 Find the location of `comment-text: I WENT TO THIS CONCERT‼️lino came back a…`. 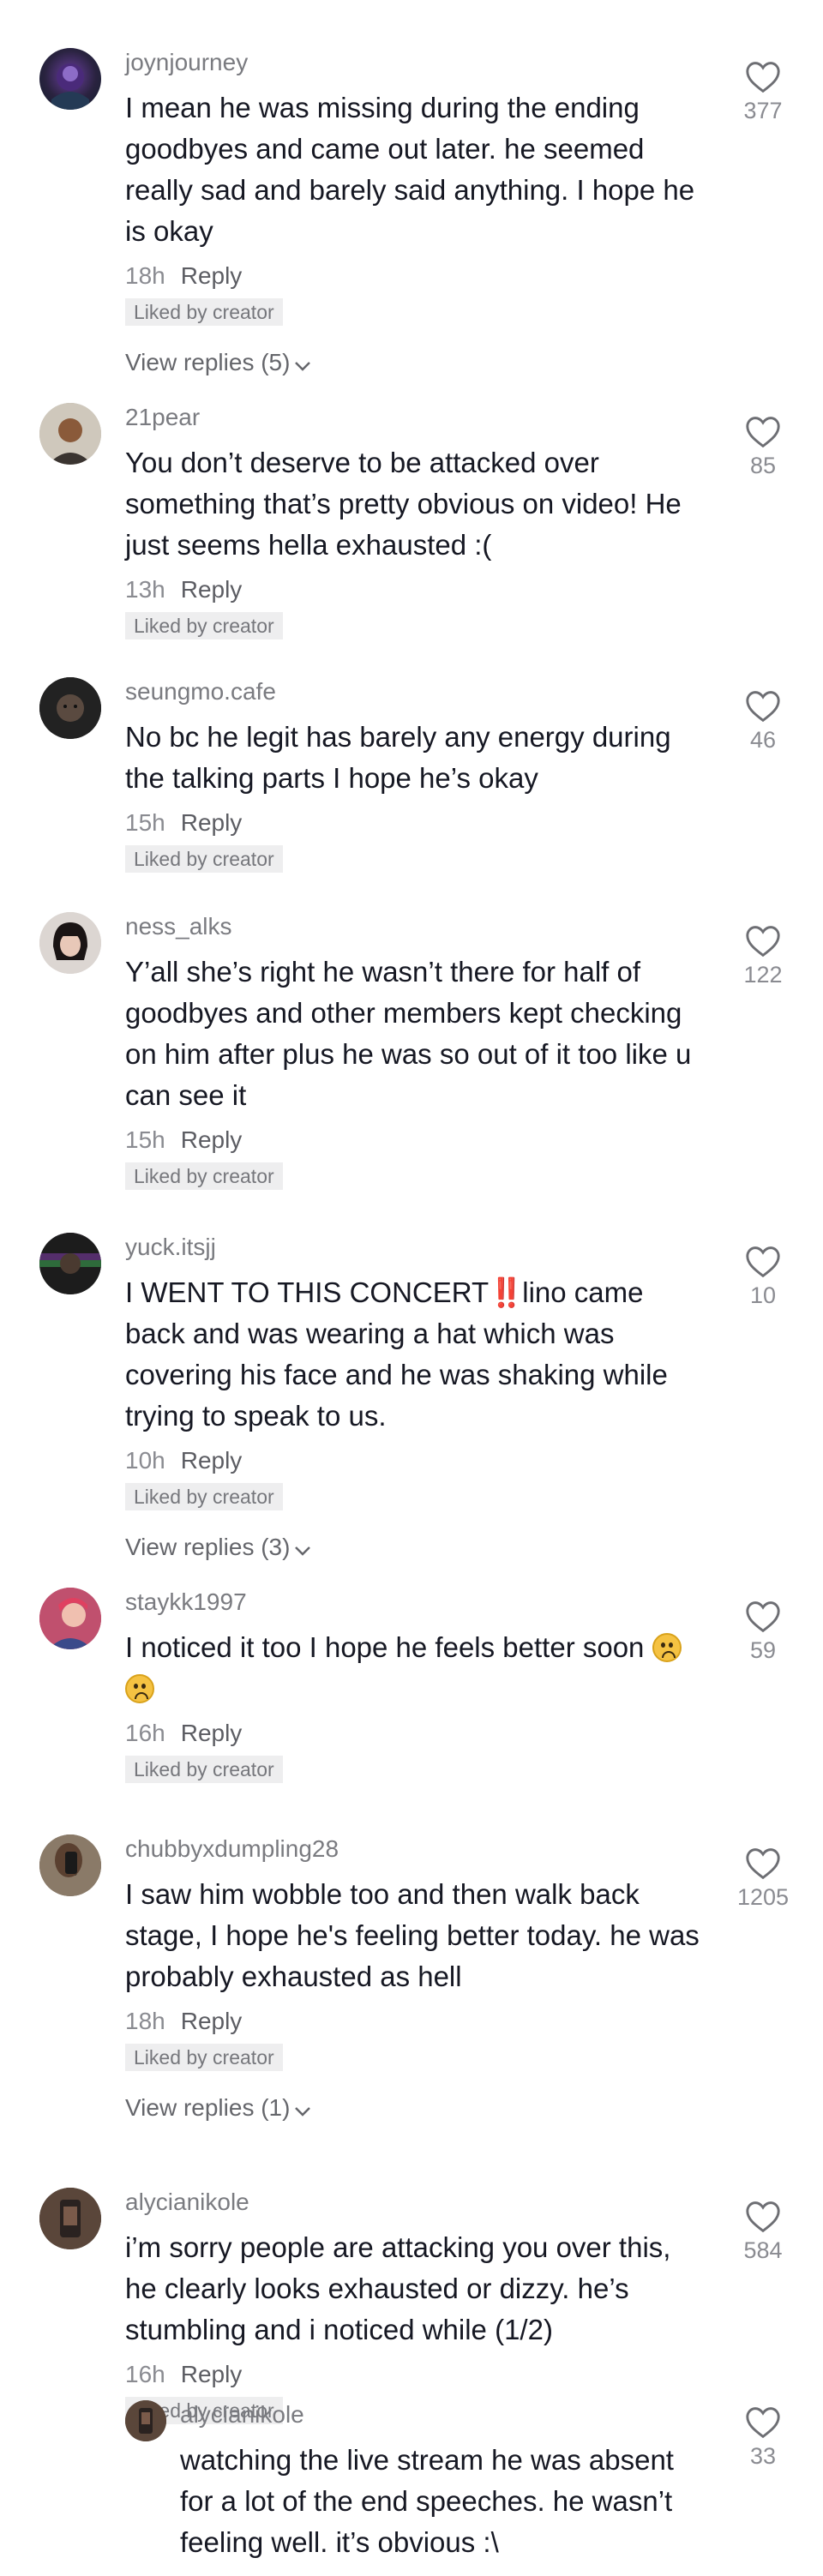

comment-text: I WENT TO THIS CONCERT‼️lino came back a… is located at coordinates (416, 1354).